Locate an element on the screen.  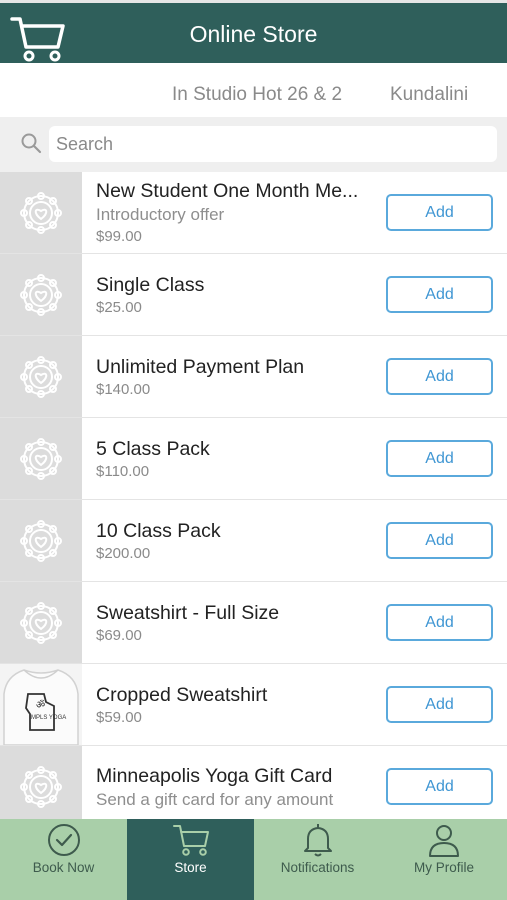
tab-kundalini: Kundalini is located at coordinates (429, 95).